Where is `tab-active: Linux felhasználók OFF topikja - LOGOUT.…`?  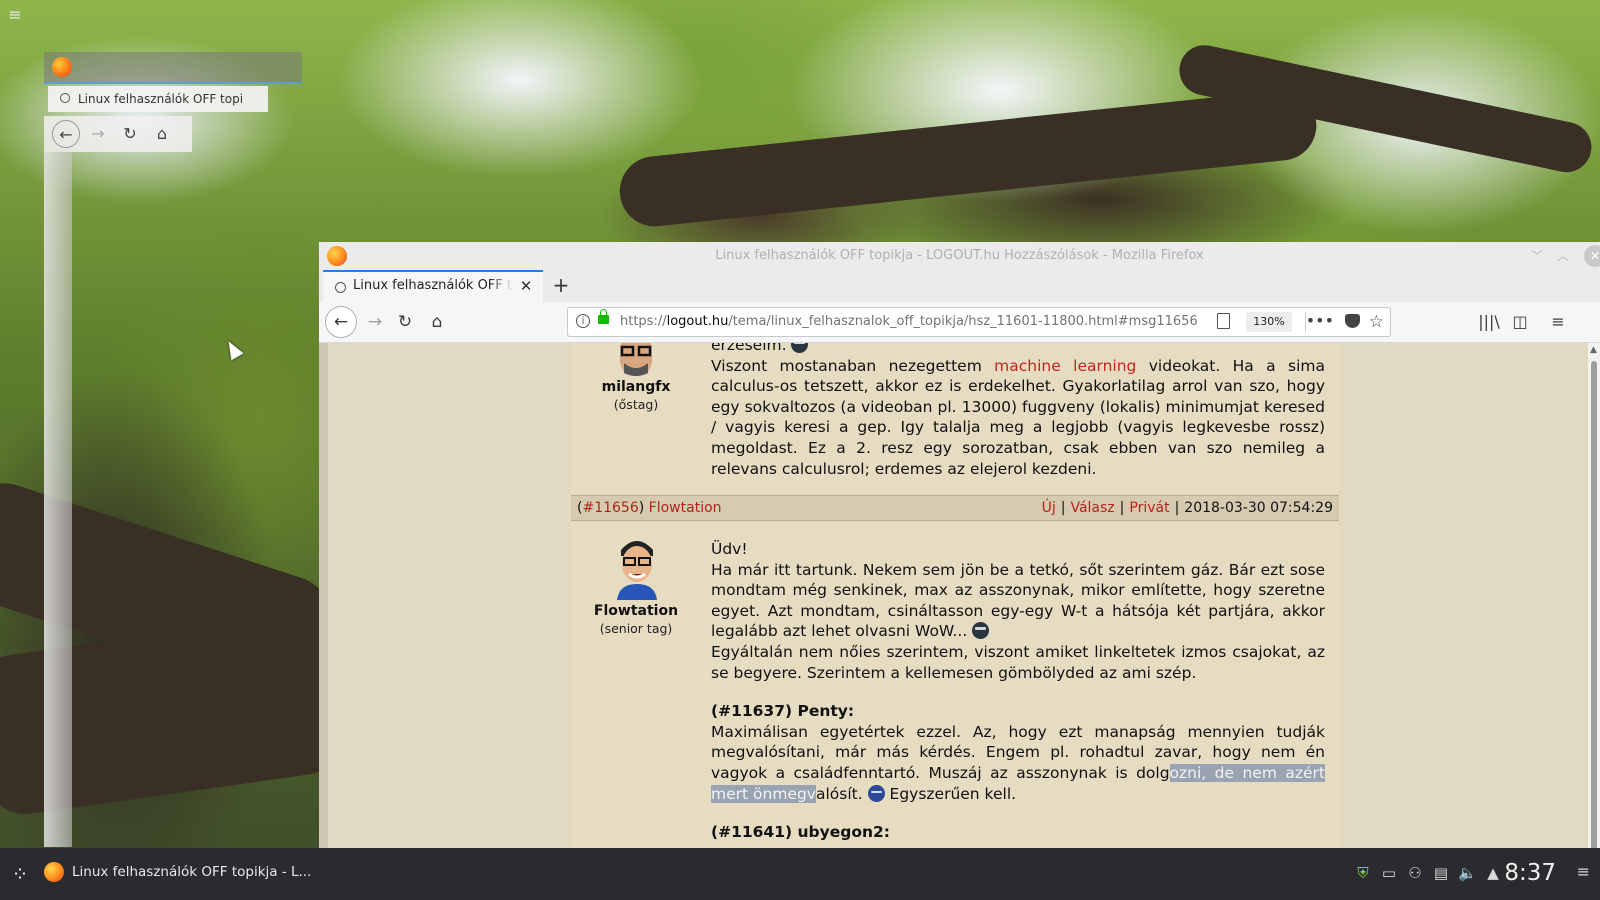
tab-active: Linux felhasználók OFF topikja - LOGOUT.… is located at coordinates (433, 286).